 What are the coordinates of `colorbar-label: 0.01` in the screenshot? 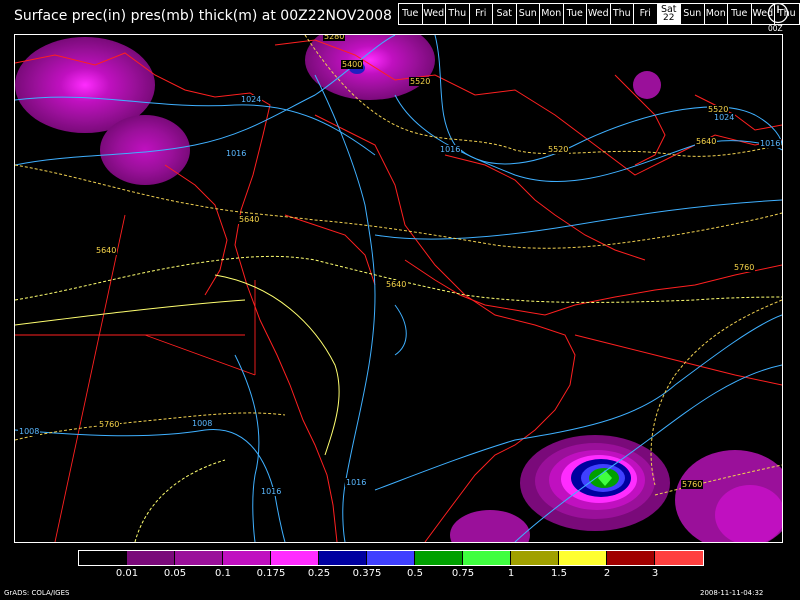 It's located at (127, 573).